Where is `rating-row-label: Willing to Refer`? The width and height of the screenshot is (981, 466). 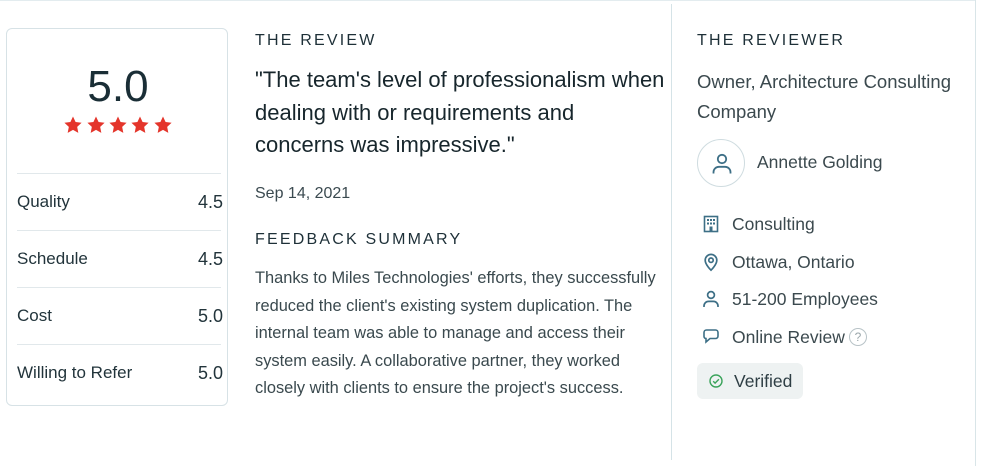 rating-row-label: Willing to Refer is located at coordinates (75, 372).